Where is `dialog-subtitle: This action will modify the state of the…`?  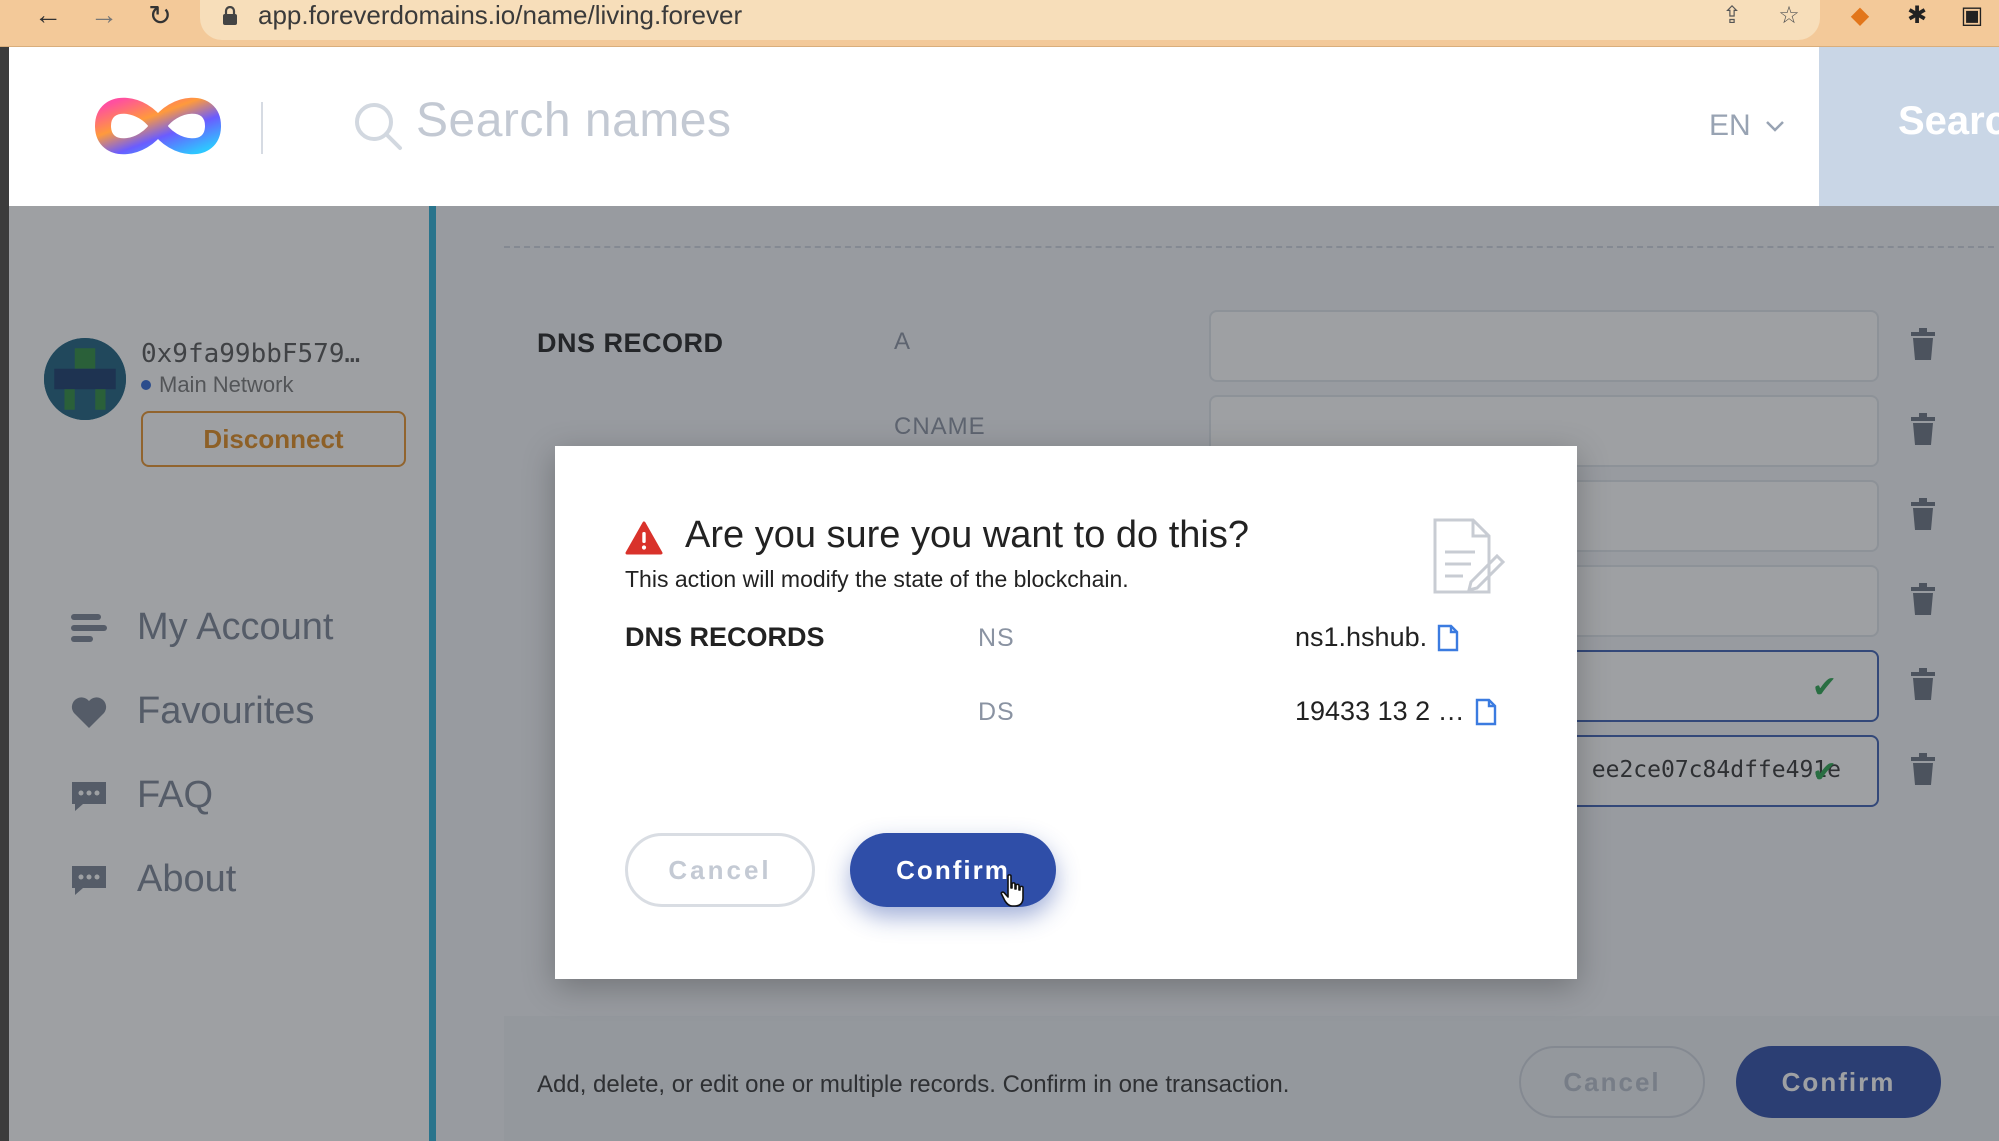 dialog-subtitle: This action will modify the state of the… is located at coordinates (877, 579).